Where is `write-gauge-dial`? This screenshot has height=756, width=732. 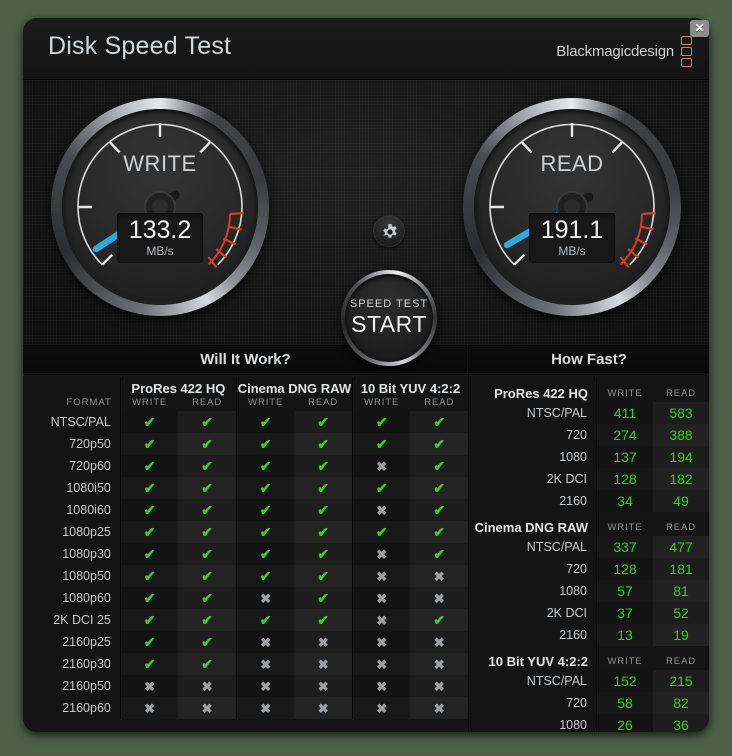 write-gauge-dial is located at coordinates (161, 196).